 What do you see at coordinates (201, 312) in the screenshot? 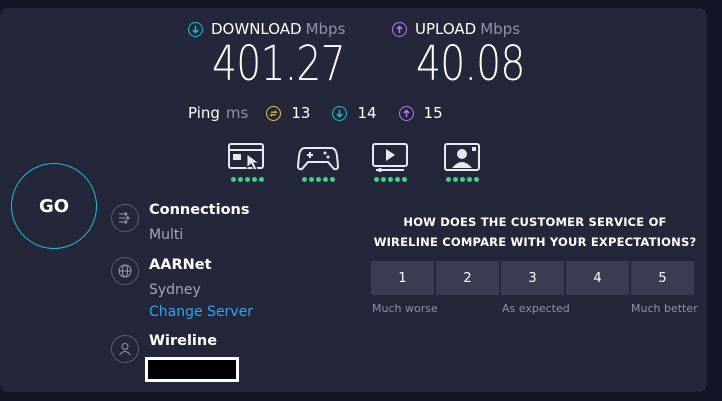
I see `change-server-link: Change Server` at bounding box center [201, 312].